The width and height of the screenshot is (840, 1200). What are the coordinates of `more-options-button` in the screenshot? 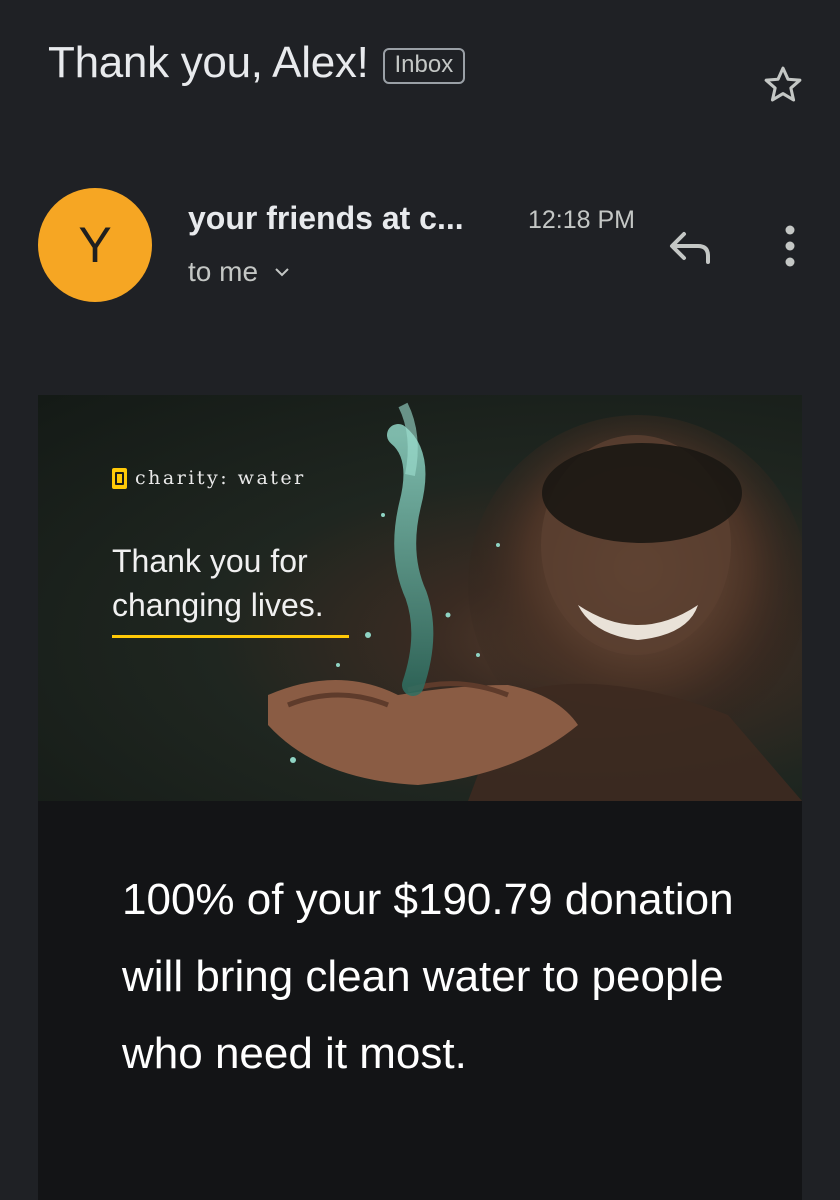 It's located at (790, 246).